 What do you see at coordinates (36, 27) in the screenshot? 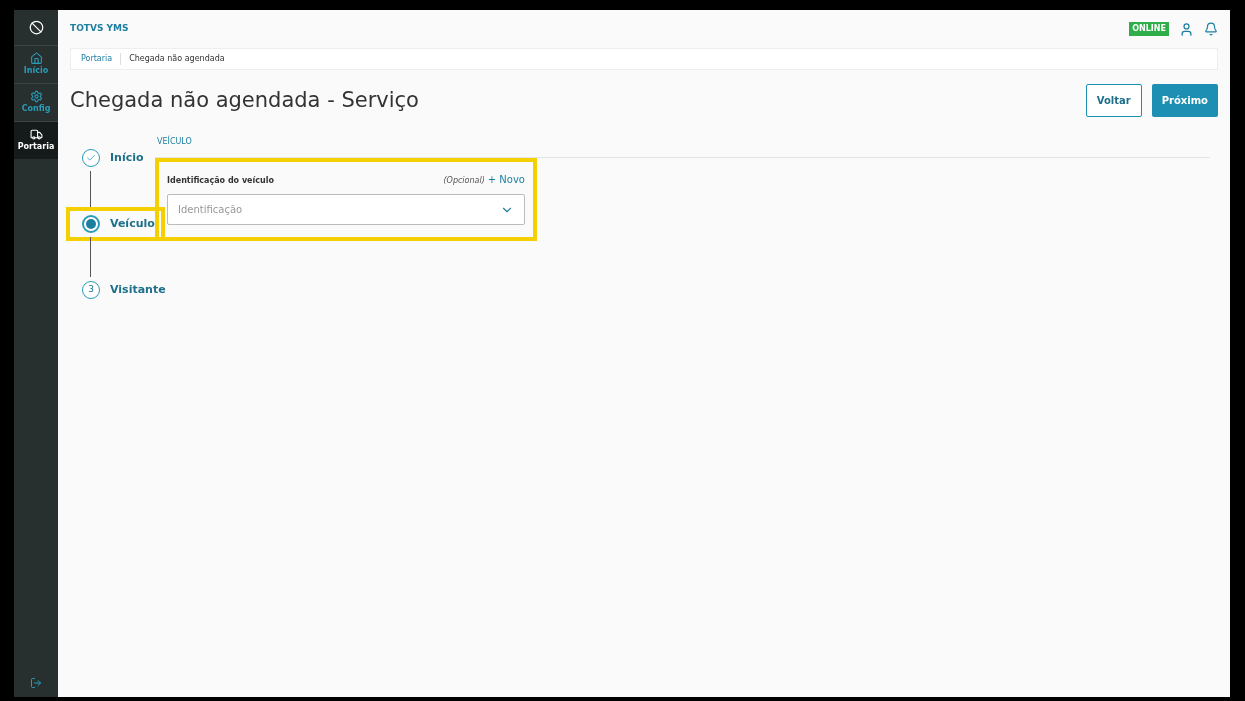
I see `logo-icon` at bounding box center [36, 27].